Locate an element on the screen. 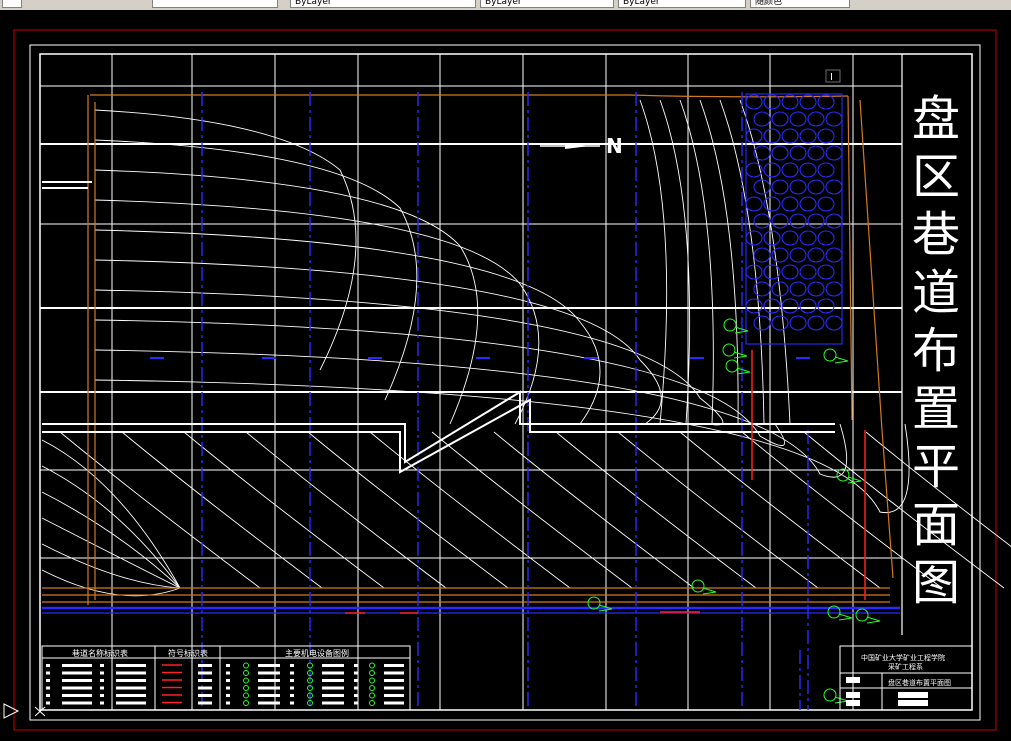 Image resolution: width=1011 pixels, height=741 pixels. title-char: 置 is located at coordinates (936, 409).